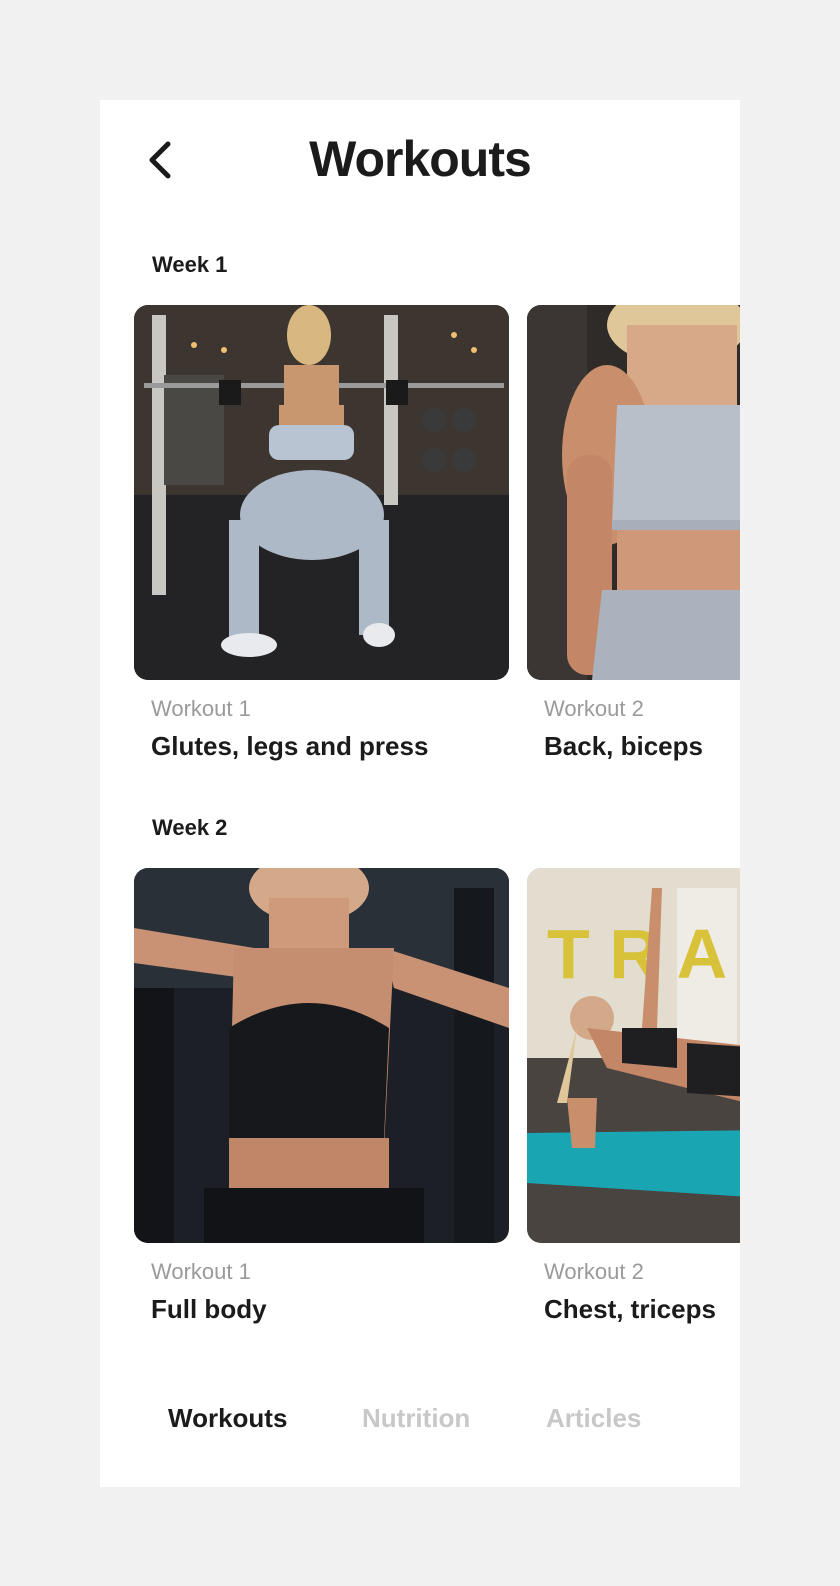 The image size is (840, 1586). I want to click on week-title: Week 1, so click(190, 264).